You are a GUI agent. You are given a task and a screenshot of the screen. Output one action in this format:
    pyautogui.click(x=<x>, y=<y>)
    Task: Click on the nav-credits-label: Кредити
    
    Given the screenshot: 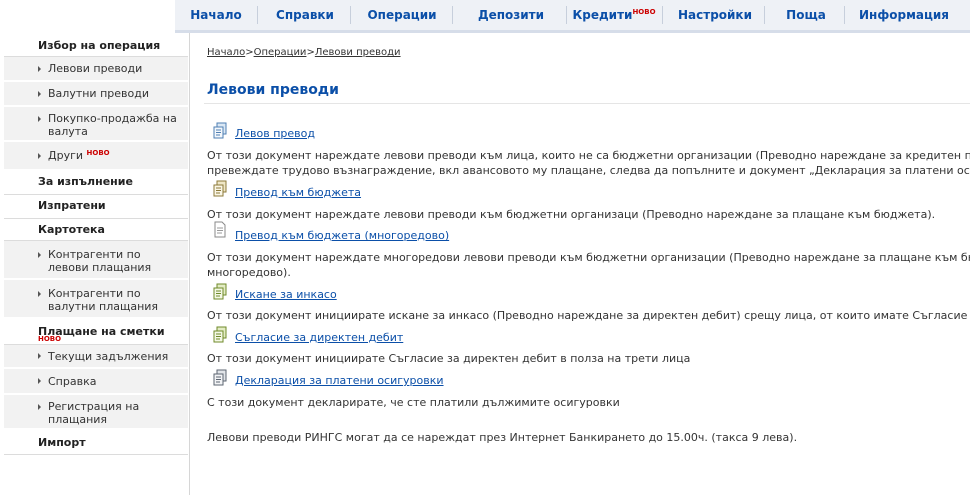 What is the action you would take?
    pyautogui.click(x=602, y=15)
    